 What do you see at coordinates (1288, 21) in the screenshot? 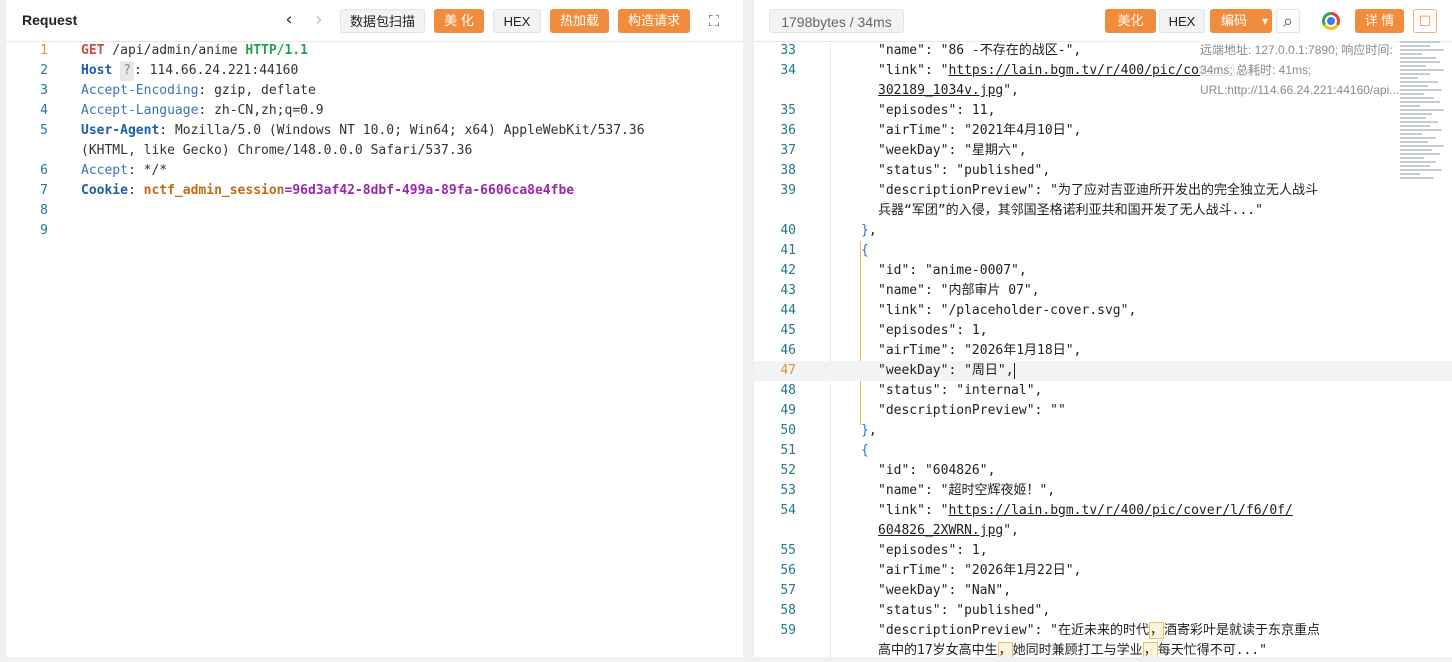
I see `search-icon: ⌕` at bounding box center [1288, 21].